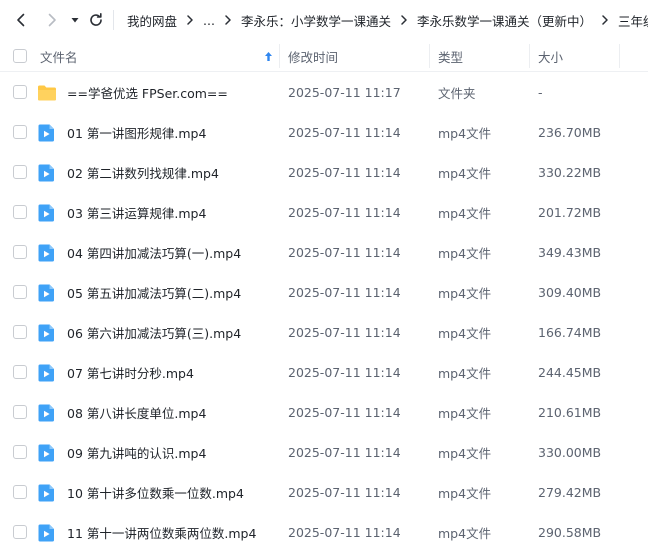 The height and width of the screenshot is (548, 648). I want to click on back-button, so click(21, 20).